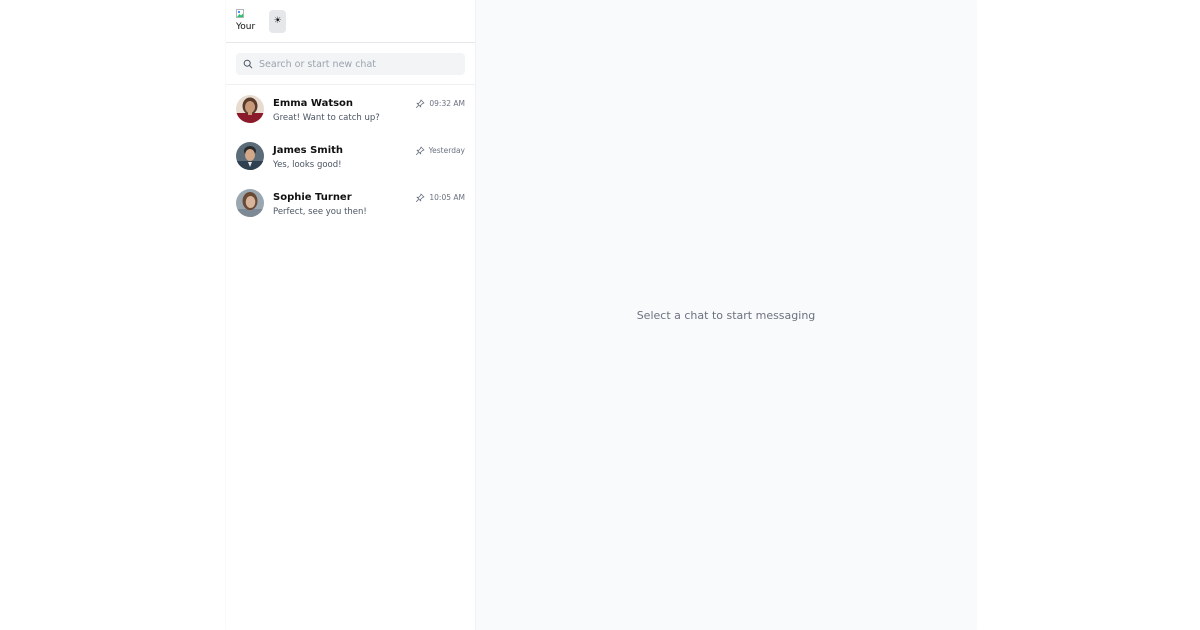  What do you see at coordinates (447, 197) in the screenshot?
I see `chat-timestamp: 10:05 AM` at bounding box center [447, 197].